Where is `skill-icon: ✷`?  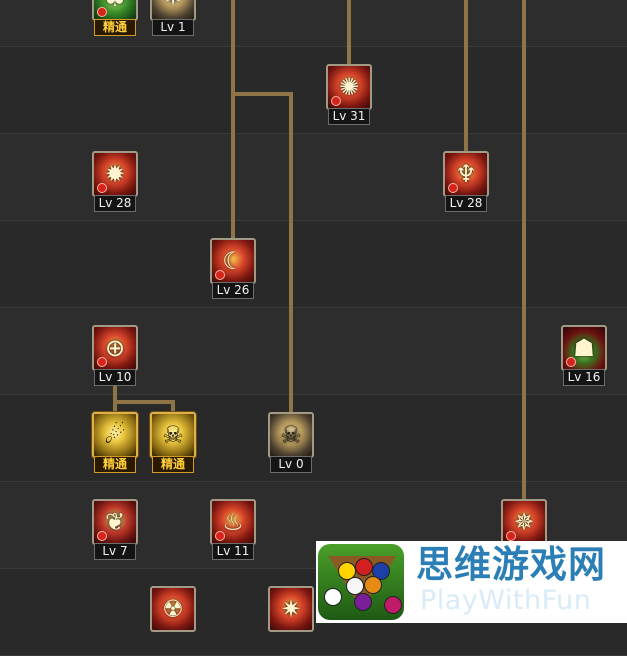 skill-icon: ✷ is located at coordinates (291, 609).